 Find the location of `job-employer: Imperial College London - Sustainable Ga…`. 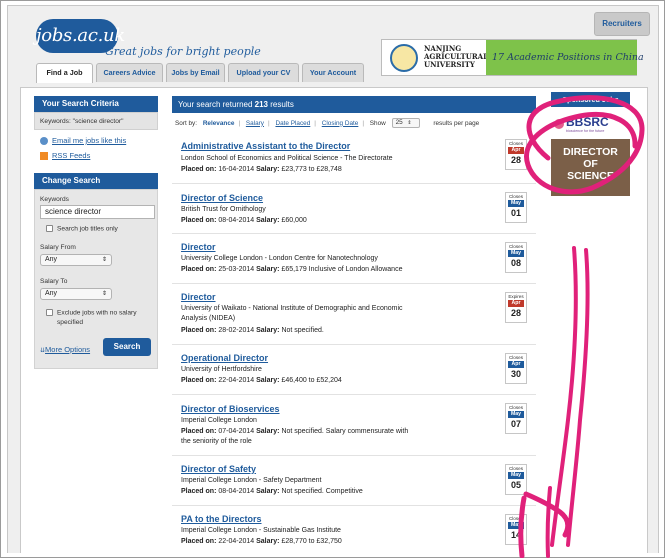

job-employer: Imperial College London - Sustainable Ga… is located at coordinates (261, 530).